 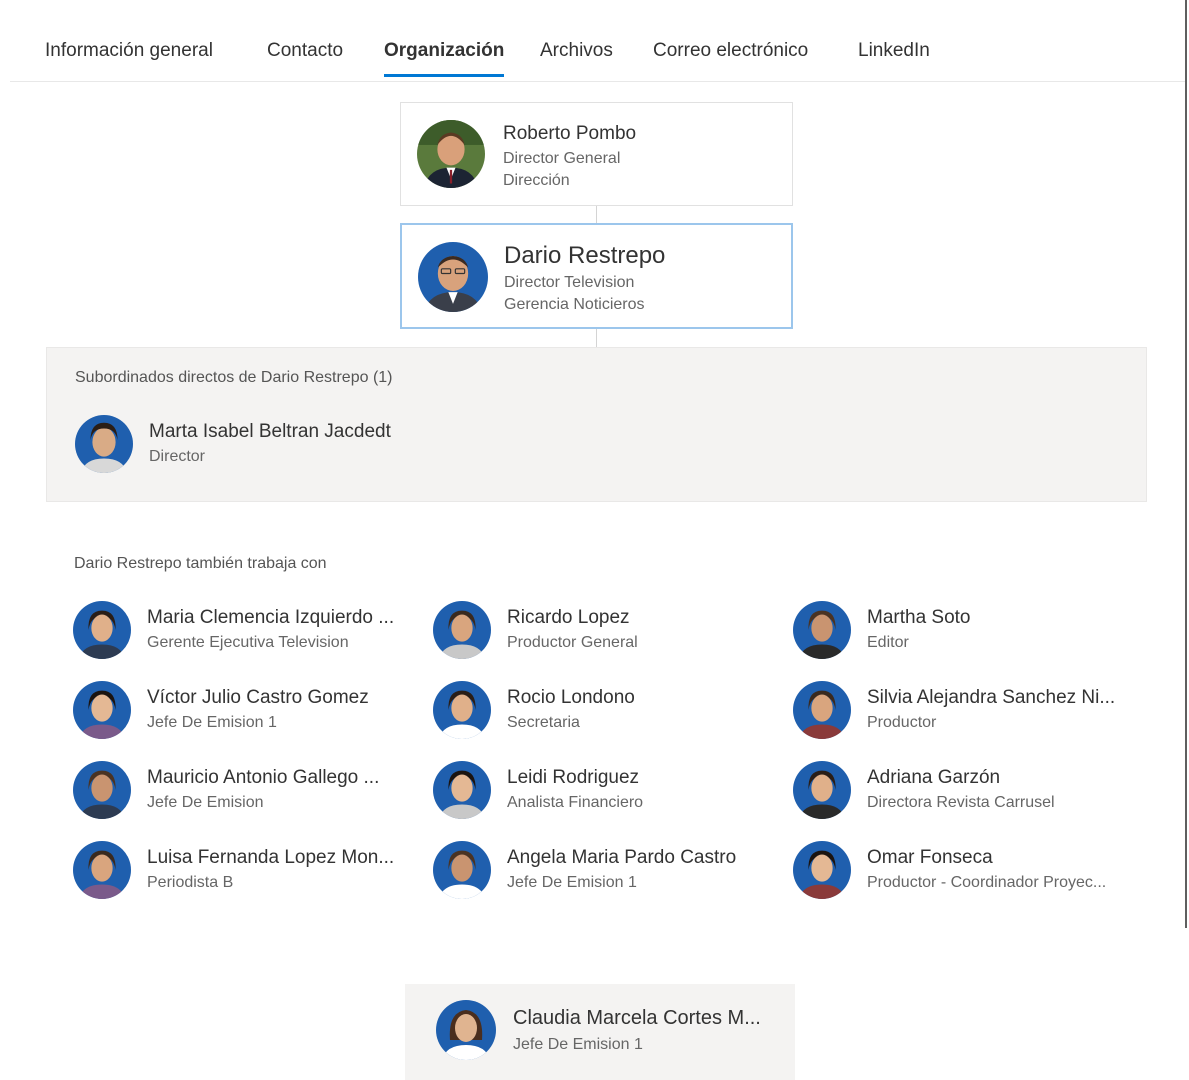 I want to click on person-role: Analista Financiero, so click(x=575, y=802).